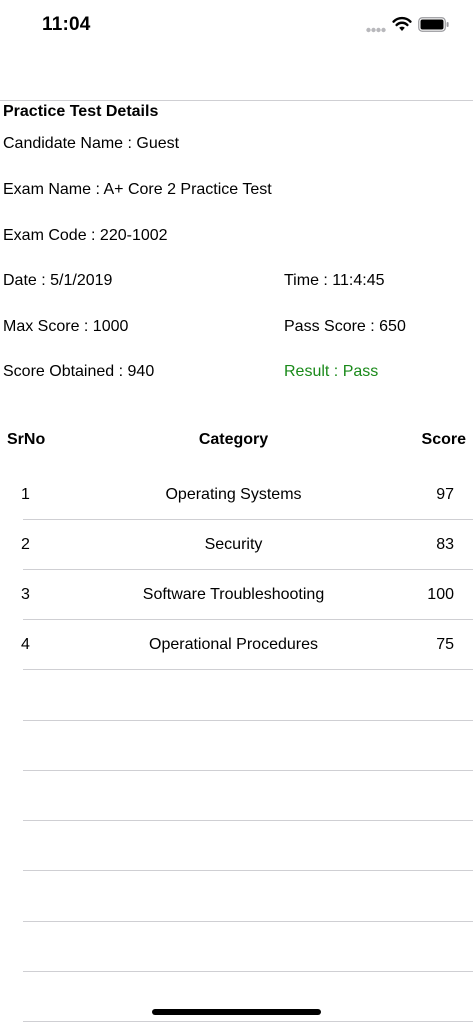  I want to click on table-row: 3 Software Troubleshooting 100, so click(236, 595).